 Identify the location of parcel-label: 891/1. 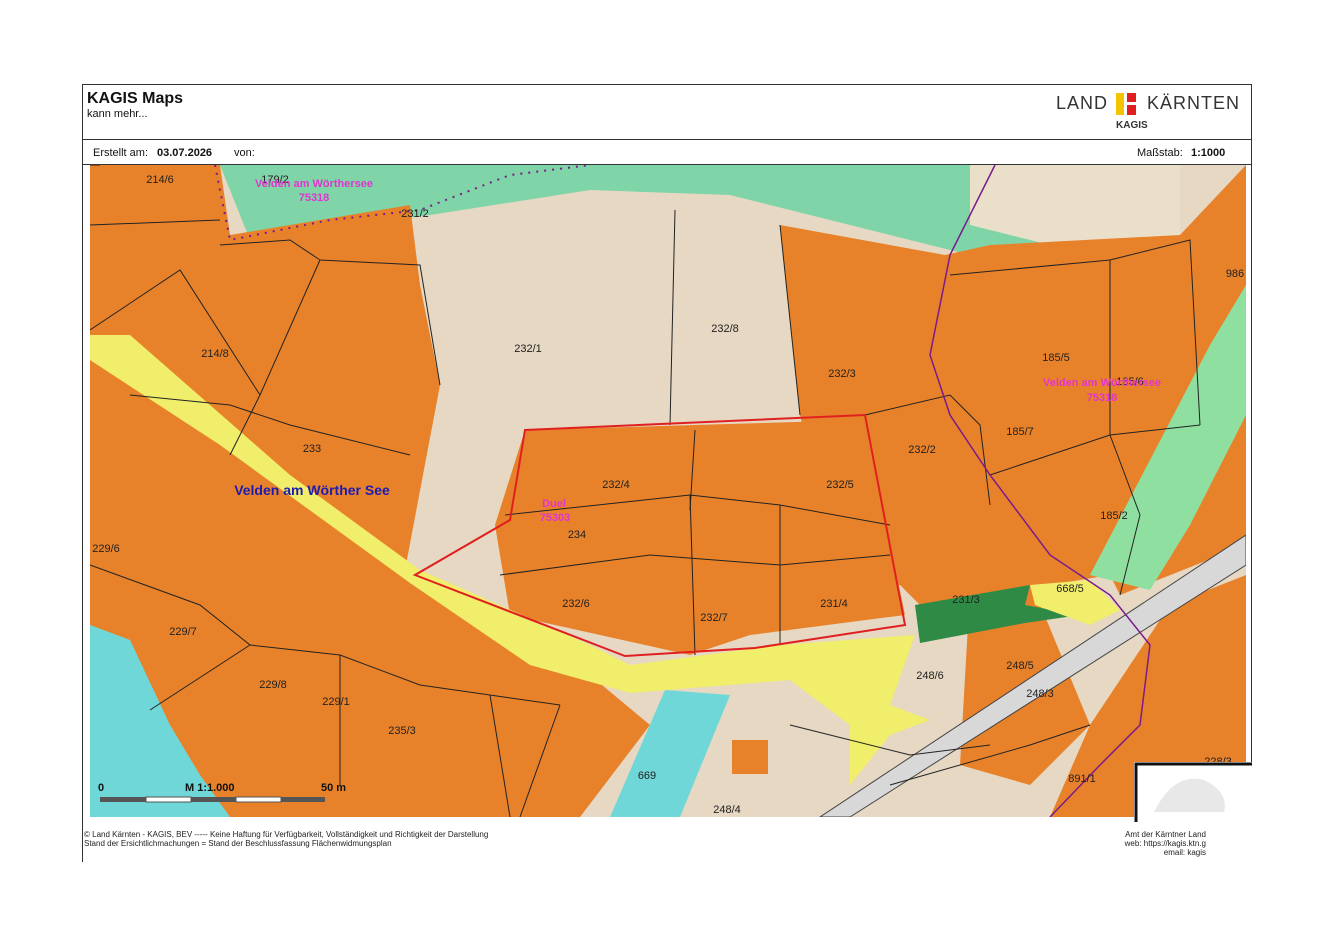
(1082, 779).